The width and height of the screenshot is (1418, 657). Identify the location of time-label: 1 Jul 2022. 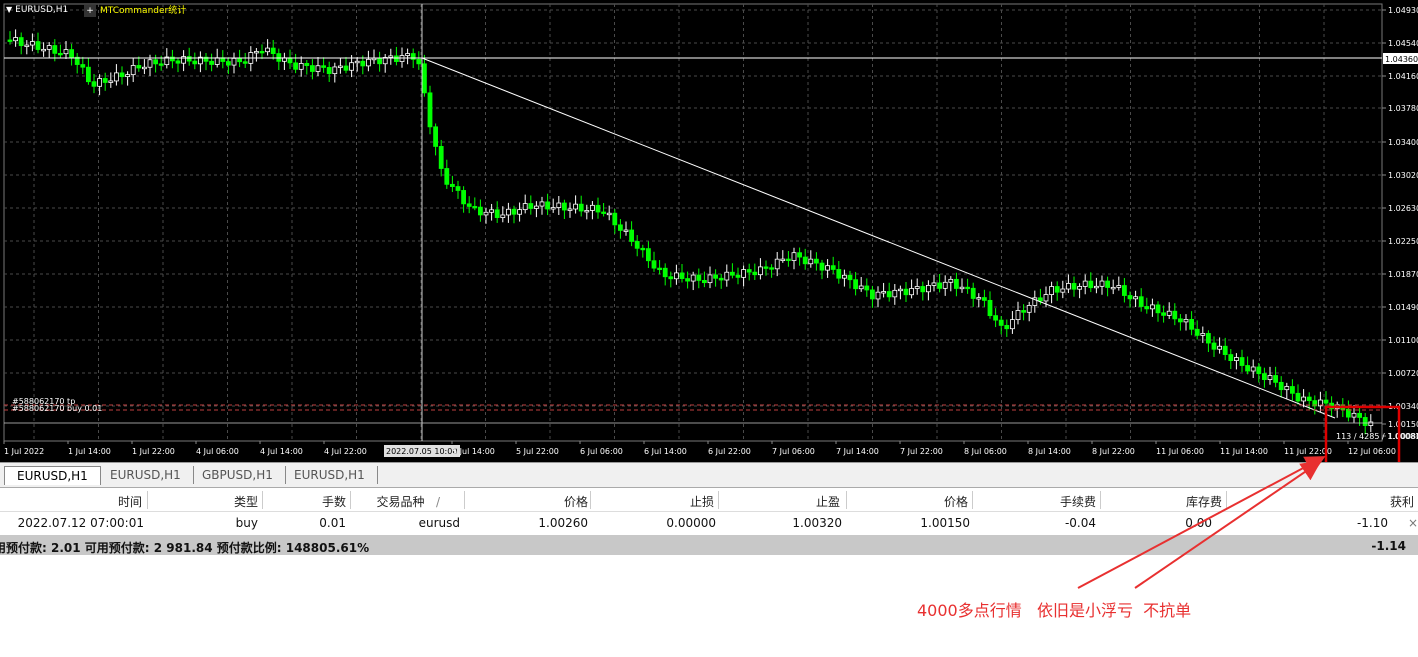
(24, 451).